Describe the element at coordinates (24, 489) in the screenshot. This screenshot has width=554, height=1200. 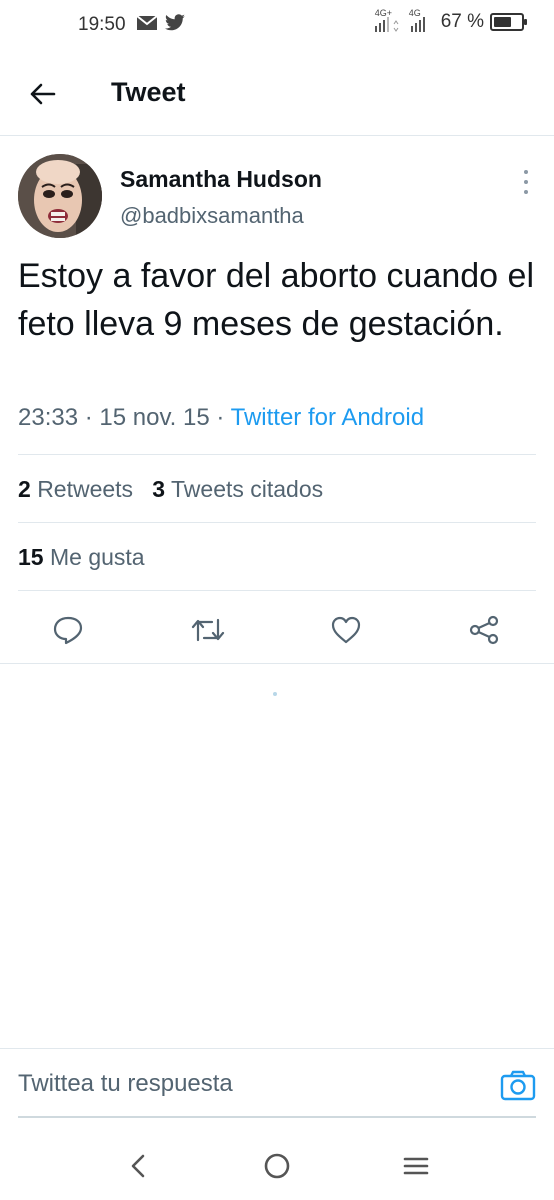
I see `retweets-count: 2` at that location.